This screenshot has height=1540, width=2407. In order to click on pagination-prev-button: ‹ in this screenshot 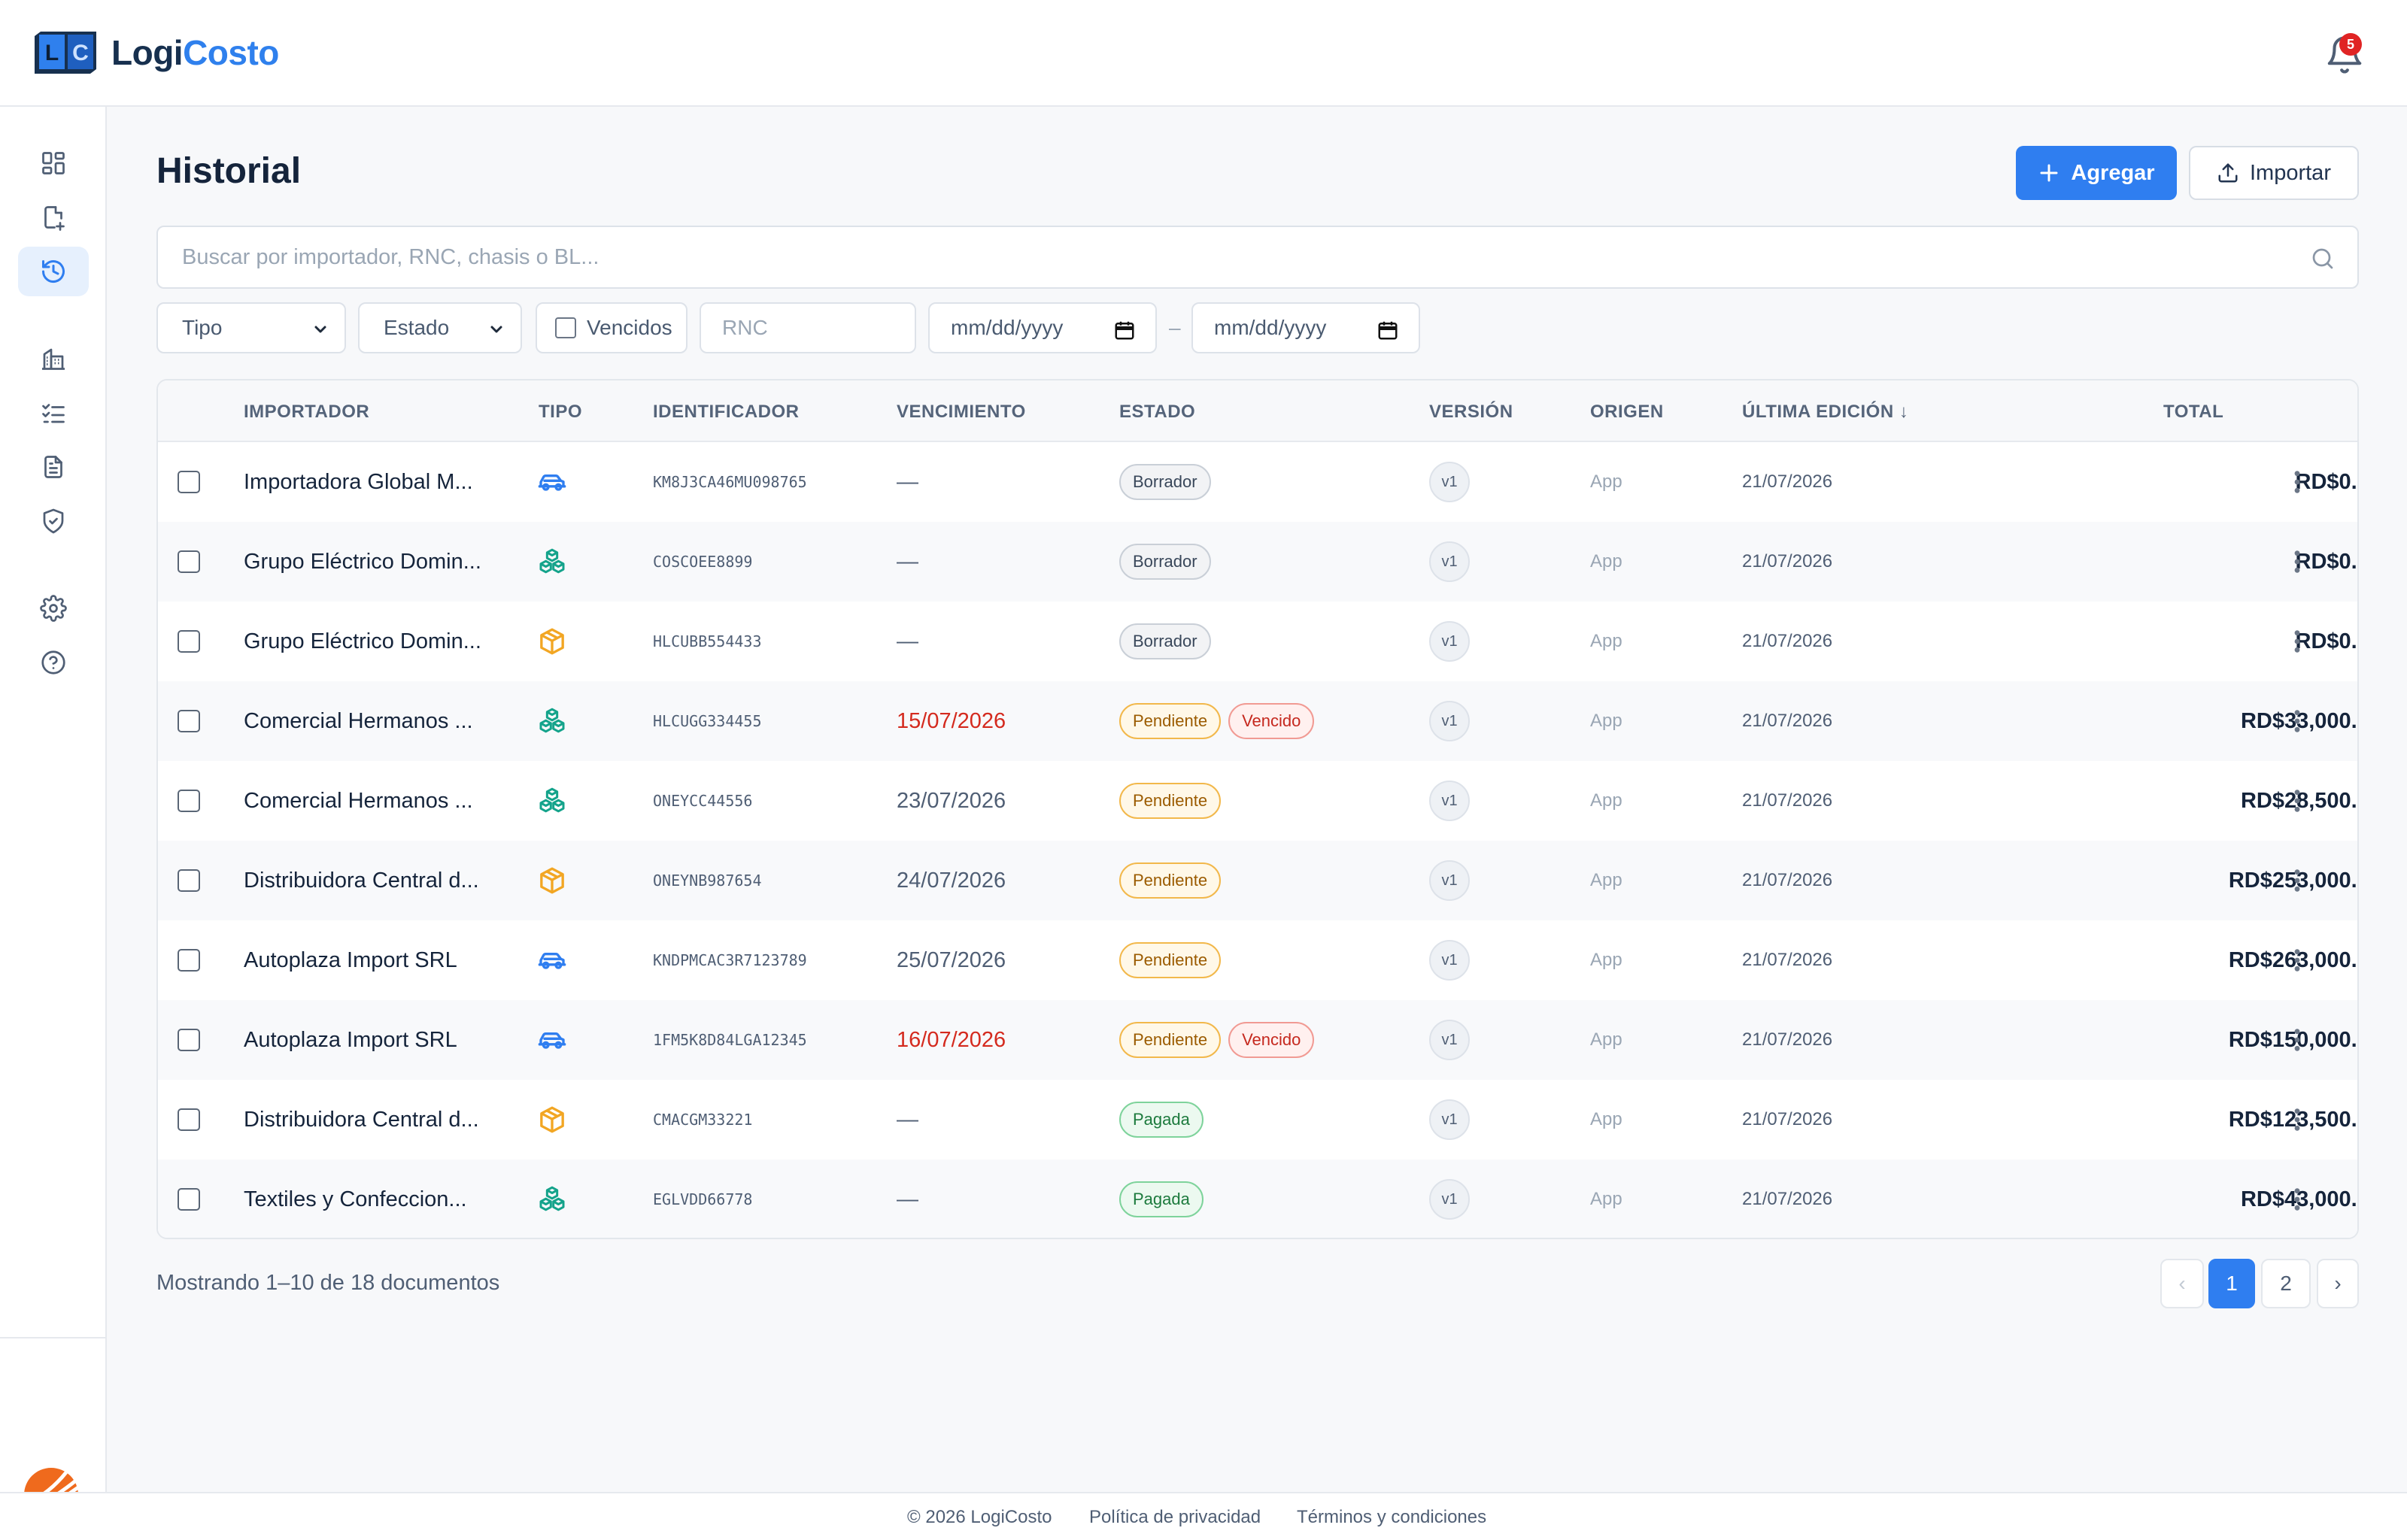, I will do `click(2182, 1283)`.